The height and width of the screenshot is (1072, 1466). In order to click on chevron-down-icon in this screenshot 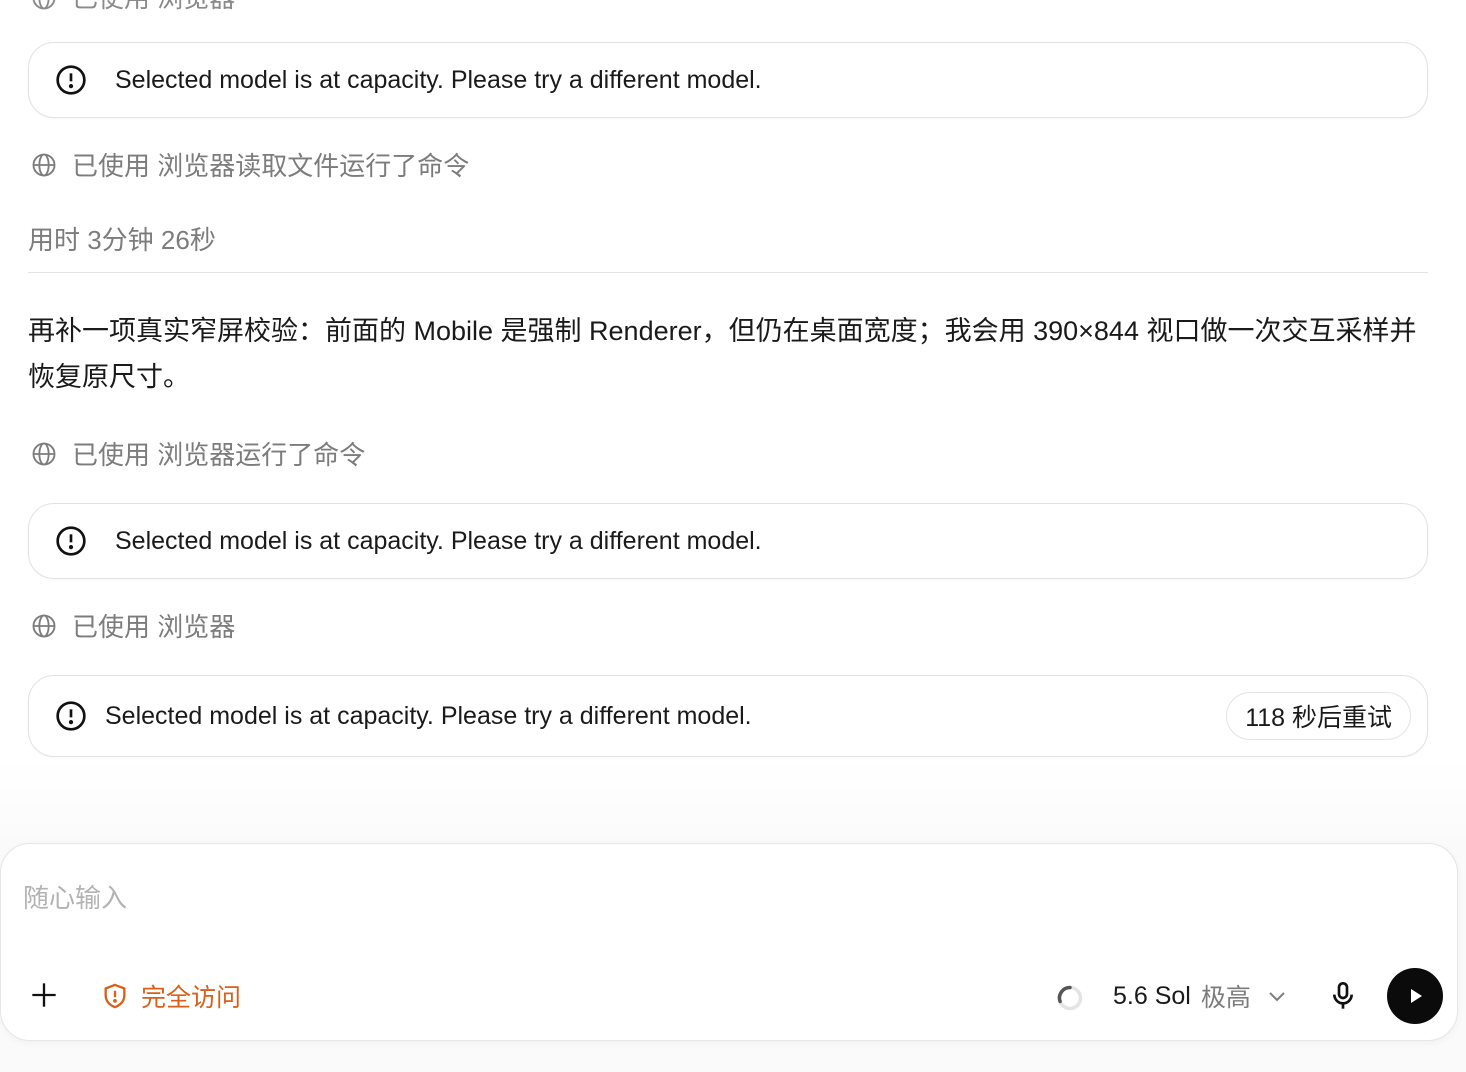, I will do `click(1277, 996)`.